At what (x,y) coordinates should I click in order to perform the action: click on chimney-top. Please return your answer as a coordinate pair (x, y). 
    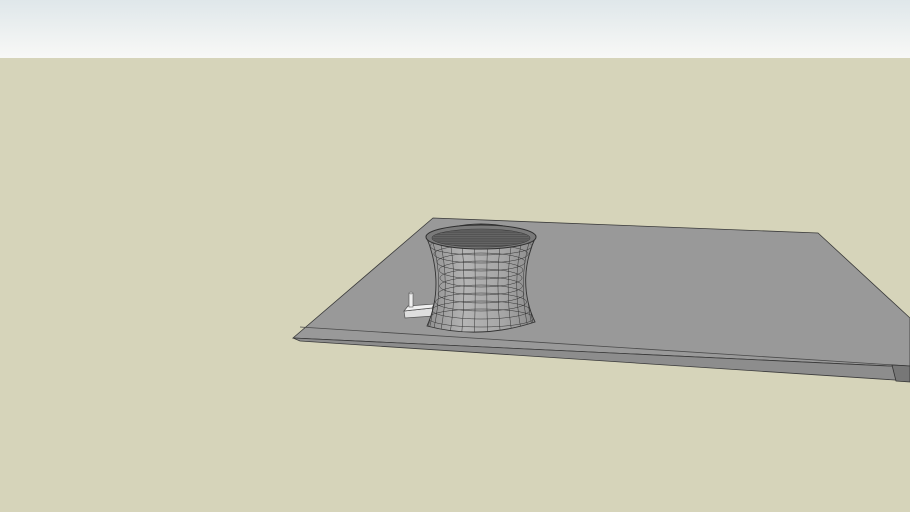
    Looking at the image, I should click on (411, 293).